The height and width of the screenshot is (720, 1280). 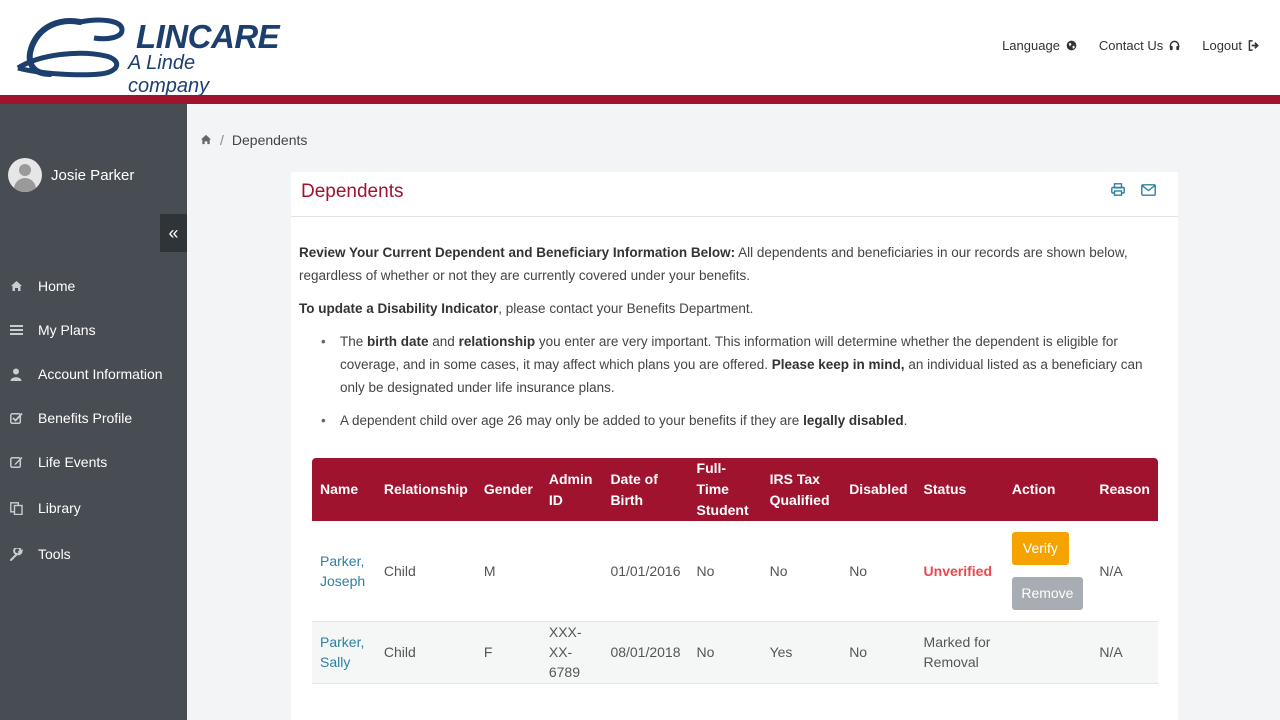 What do you see at coordinates (24, 330) in the screenshot?
I see `list-icon` at bounding box center [24, 330].